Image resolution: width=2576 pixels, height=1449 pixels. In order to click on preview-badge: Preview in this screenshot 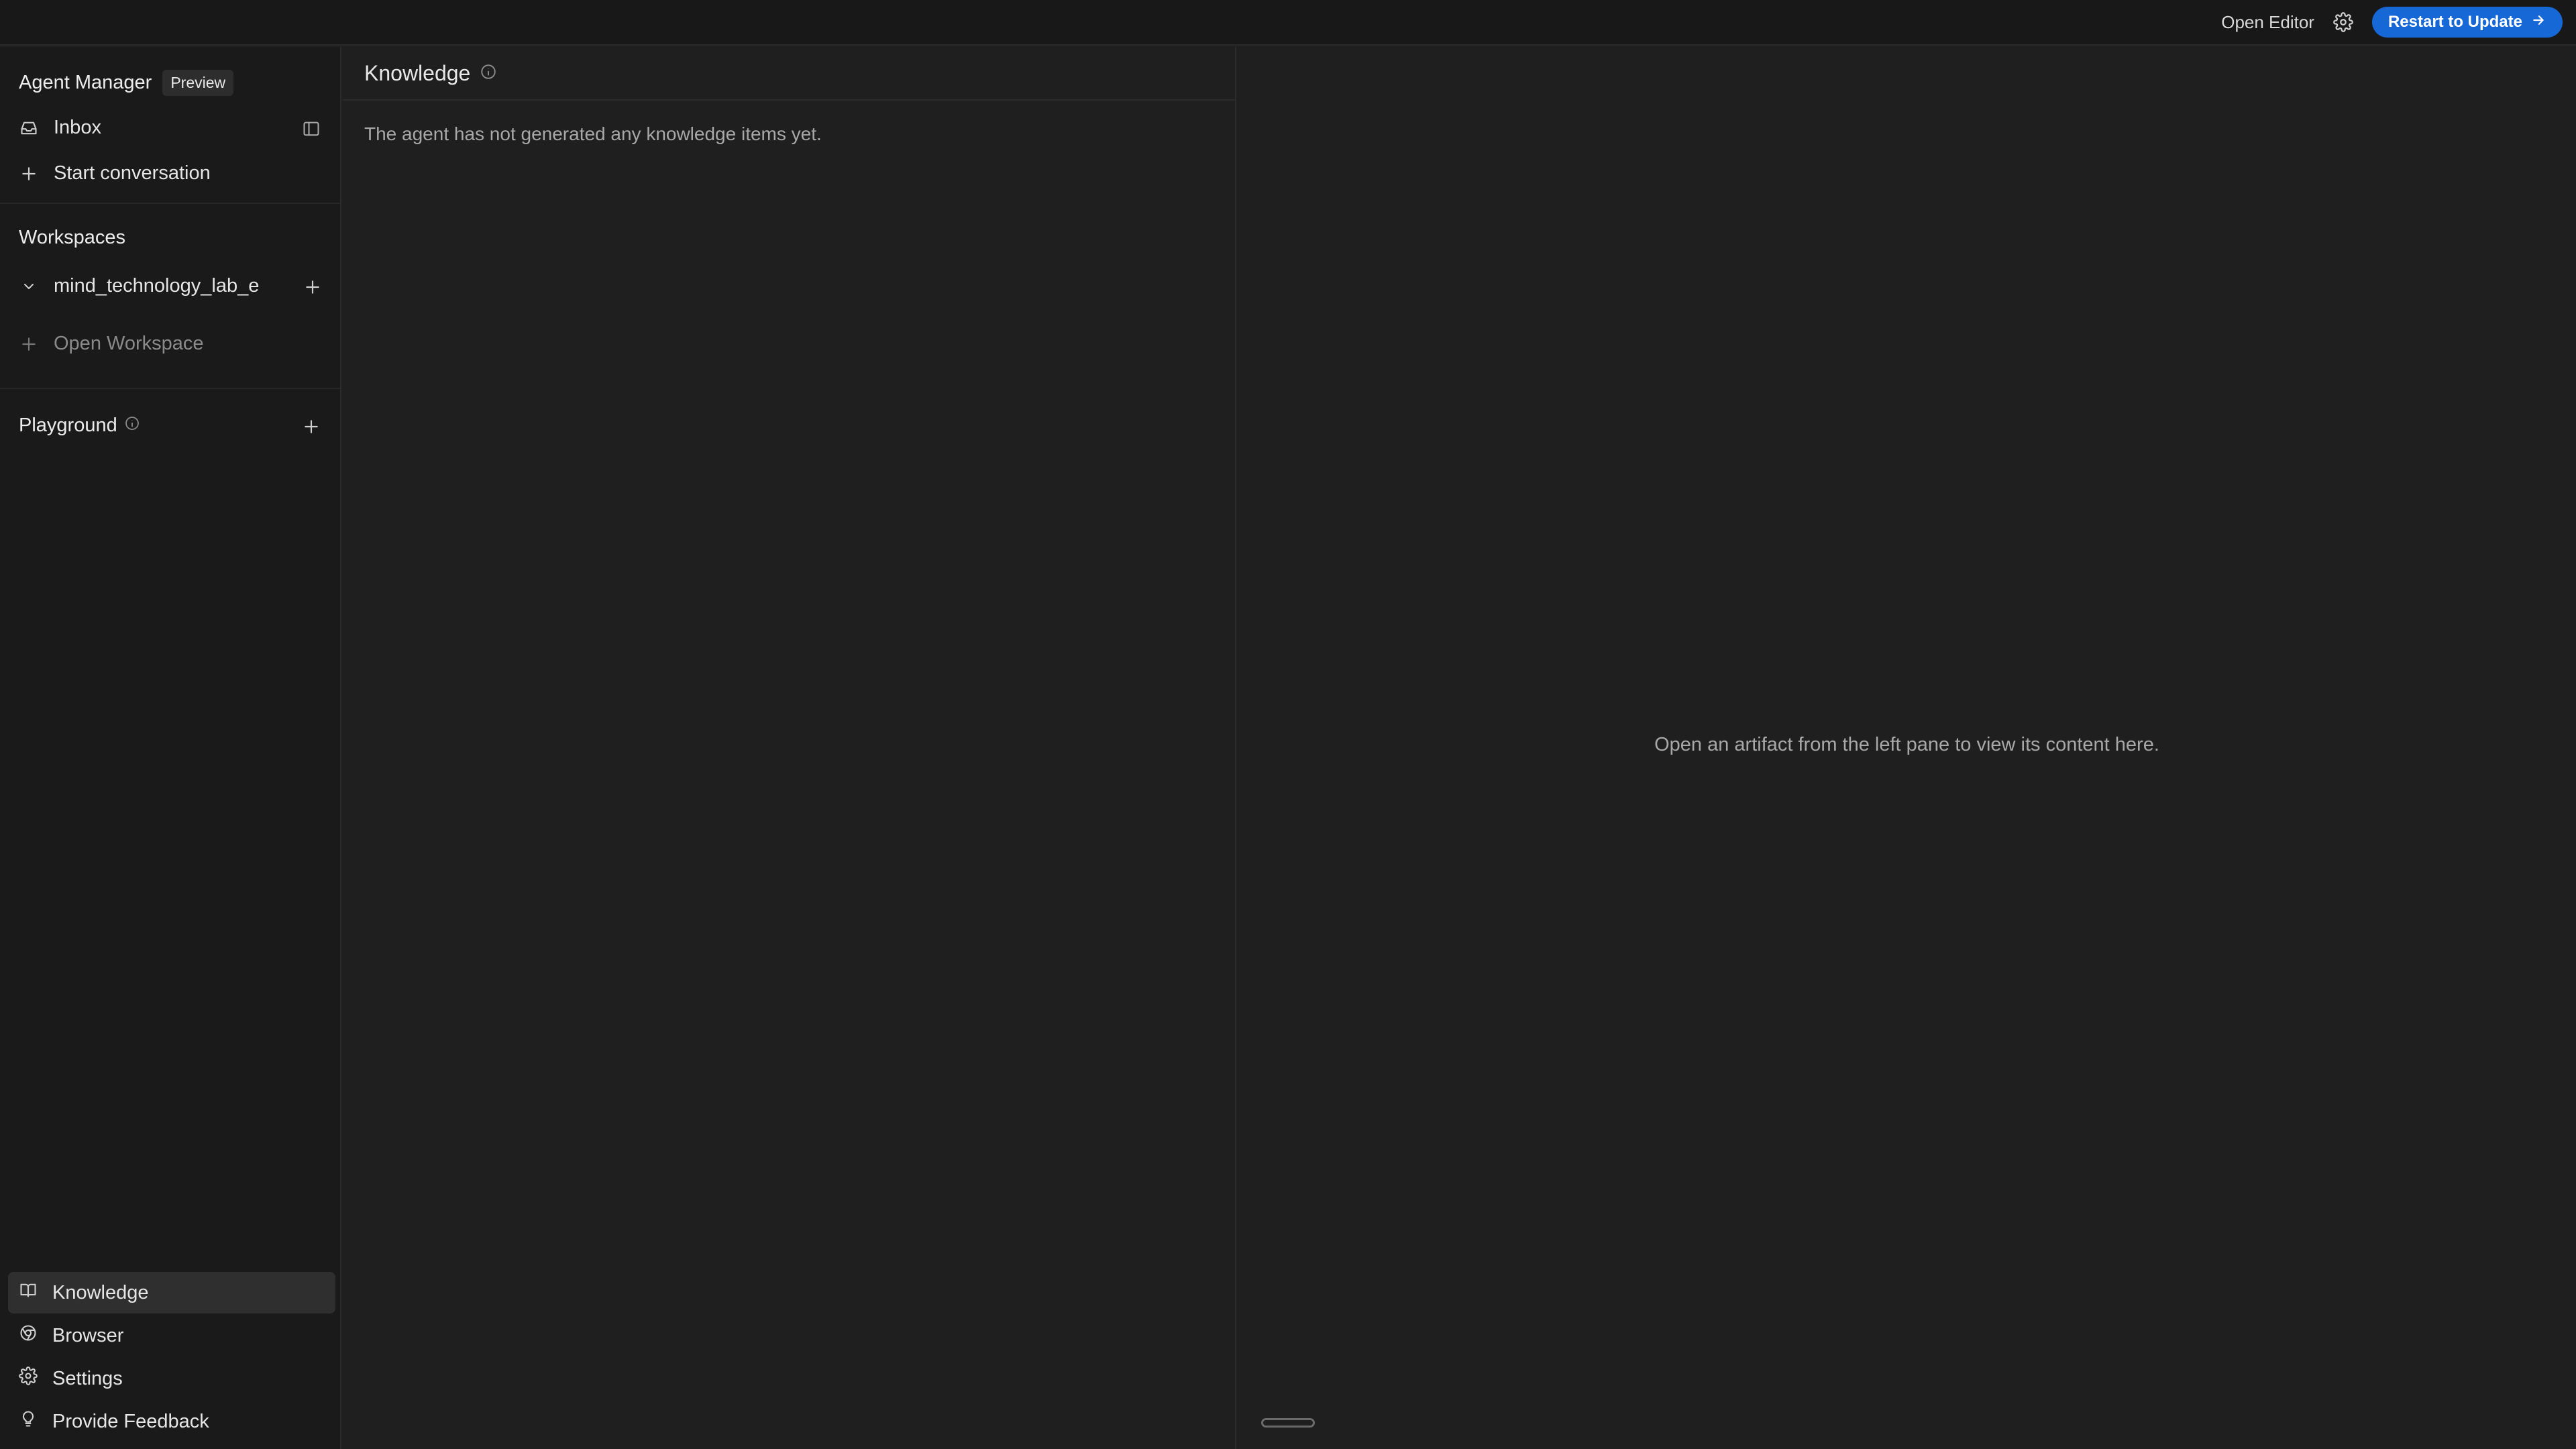, I will do `click(198, 83)`.